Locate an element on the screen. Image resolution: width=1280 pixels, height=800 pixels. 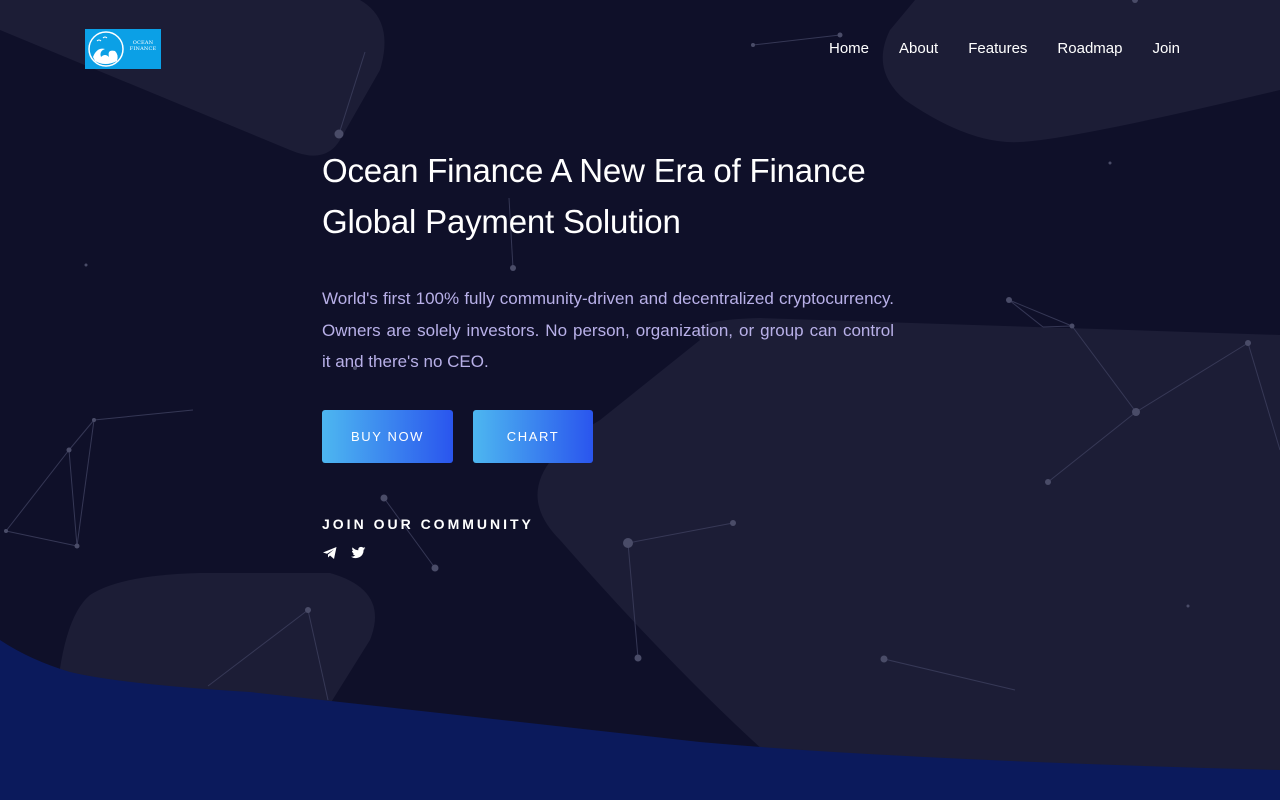
nav-roadmap: Roadmap is located at coordinates (1089, 49).